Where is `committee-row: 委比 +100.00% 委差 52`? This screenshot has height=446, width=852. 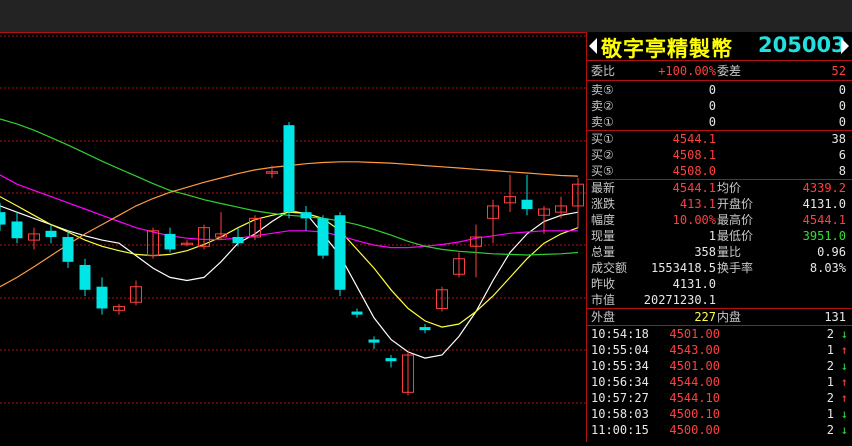
committee-row: 委比 +100.00% 委差 52 is located at coordinates (719, 71).